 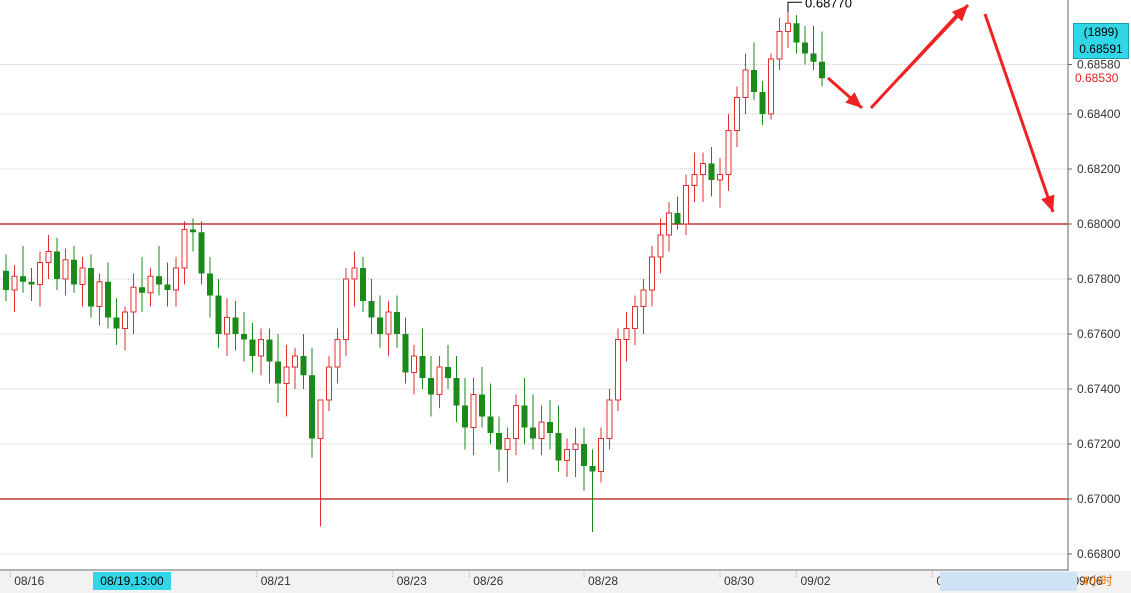 What do you see at coordinates (1099, 224) in the screenshot?
I see `ytick-label: 0.68000` at bounding box center [1099, 224].